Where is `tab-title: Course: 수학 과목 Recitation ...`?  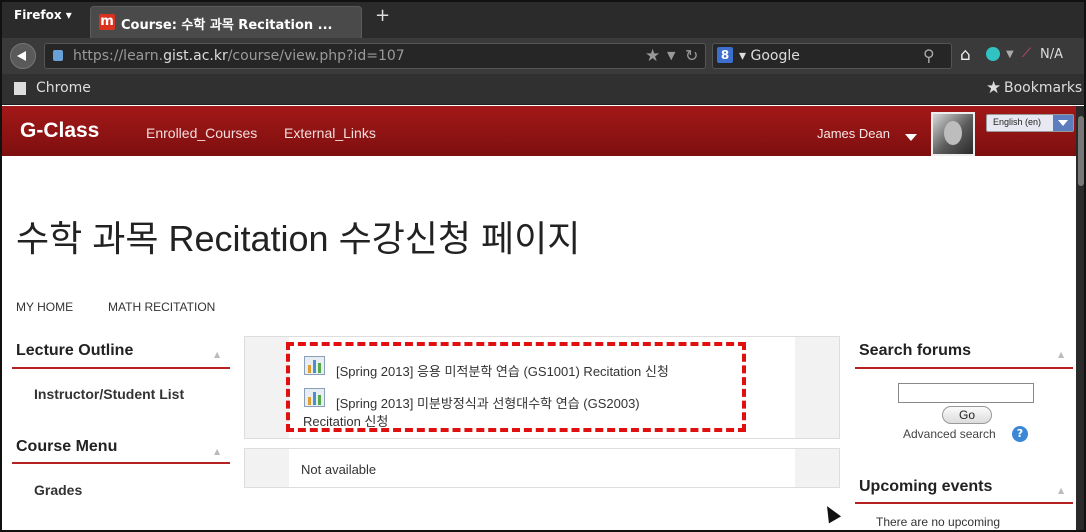 tab-title: Course: 수학 과목 Recitation ... is located at coordinates (227, 25).